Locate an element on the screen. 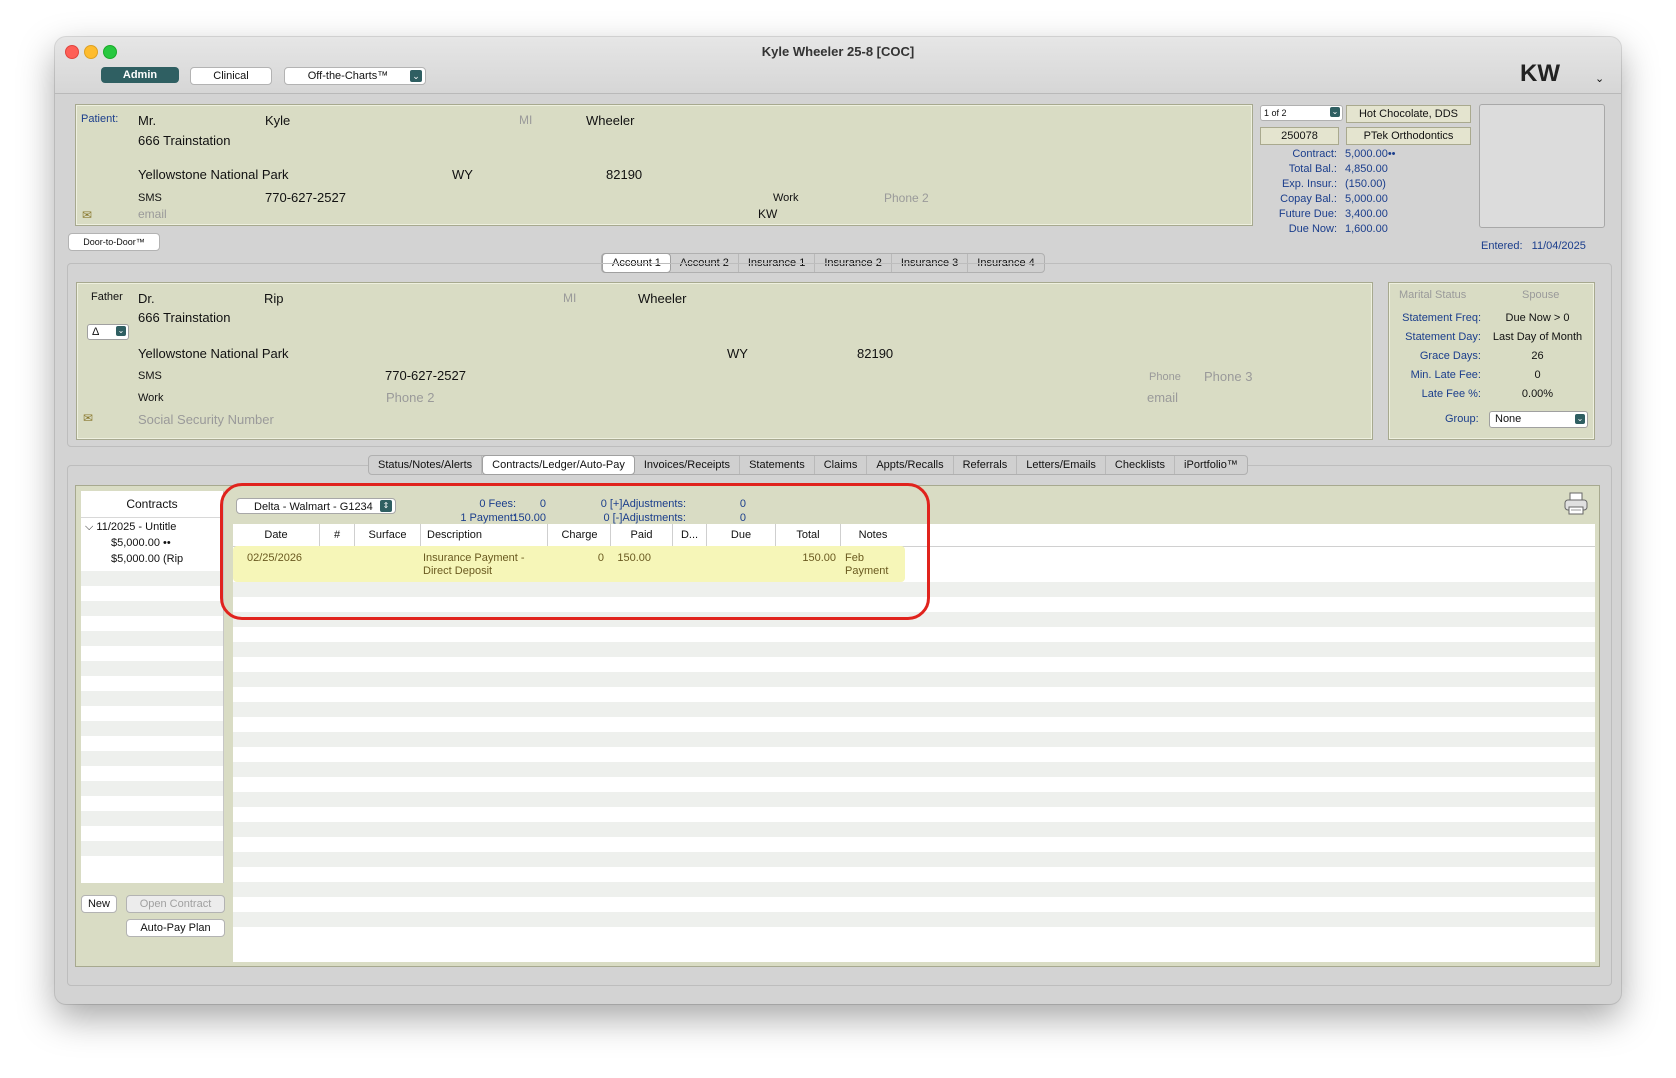  responsible-zip: 82190 is located at coordinates (875, 353).